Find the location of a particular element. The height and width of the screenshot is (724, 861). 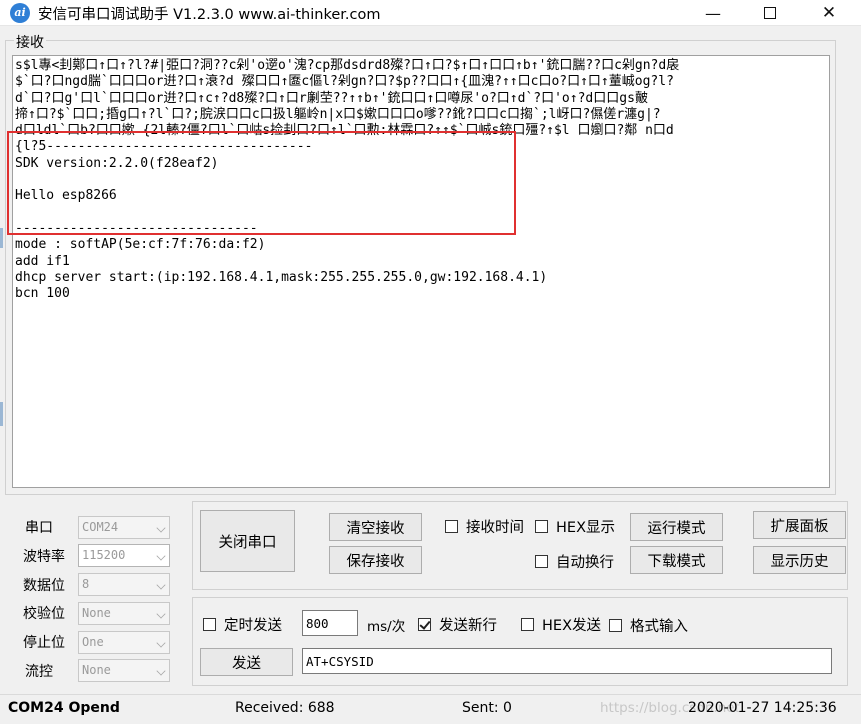

maximize-icon is located at coordinates (770, 13).